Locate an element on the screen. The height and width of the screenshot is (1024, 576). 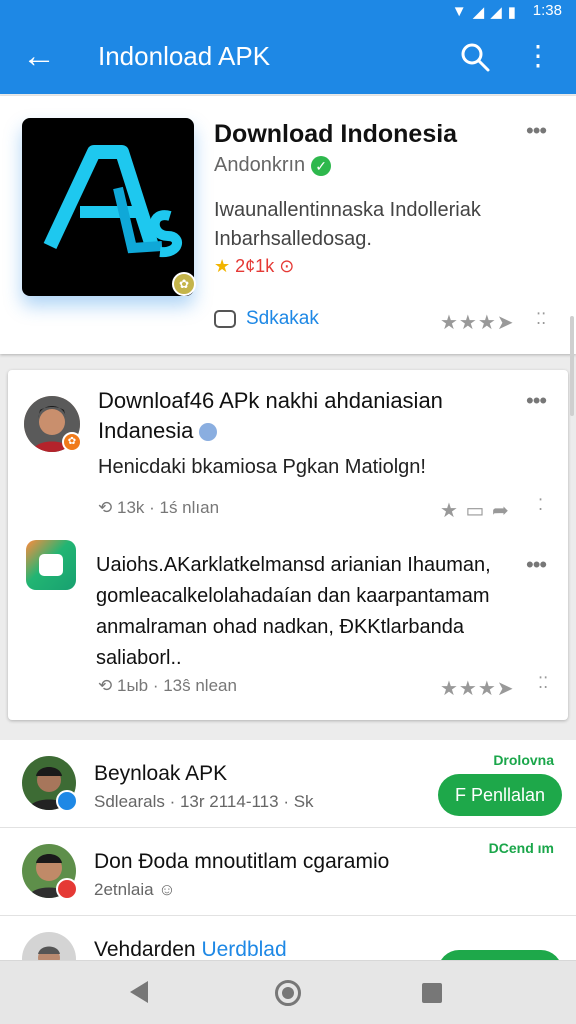
app-icon is located at coordinates (51, 565).